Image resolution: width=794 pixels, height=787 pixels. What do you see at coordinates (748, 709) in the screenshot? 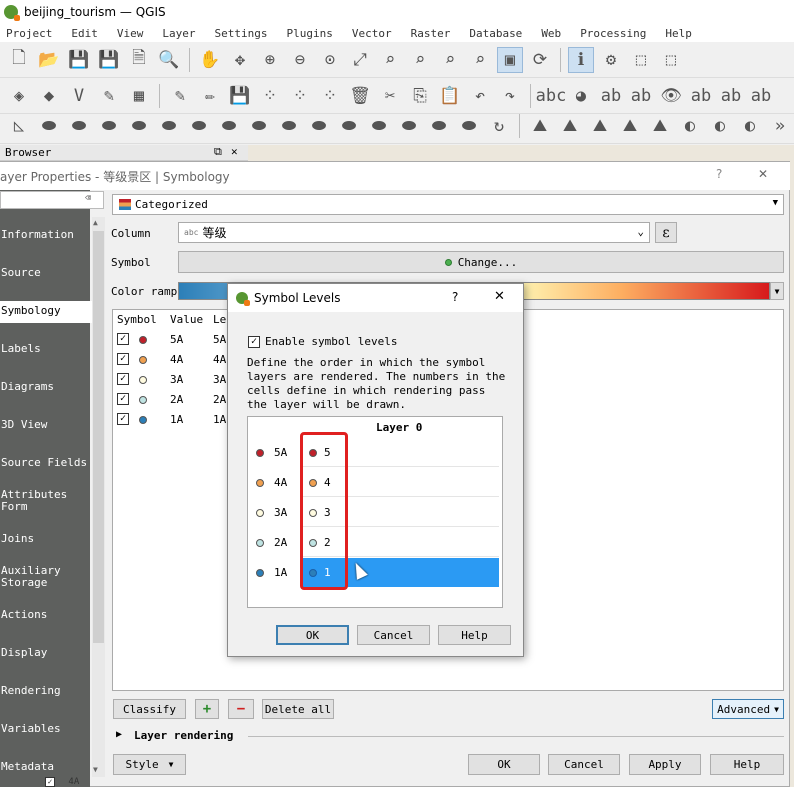
I see `advanced-button: Advanced ▼` at bounding box center [748, 709].